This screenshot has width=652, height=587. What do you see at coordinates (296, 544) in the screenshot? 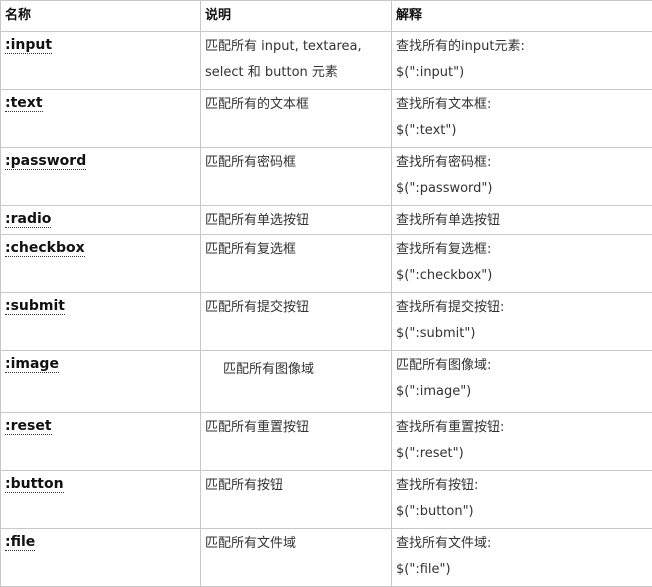
I see `description-text: 匹配所有文件域` at bounding box center [296, 544].